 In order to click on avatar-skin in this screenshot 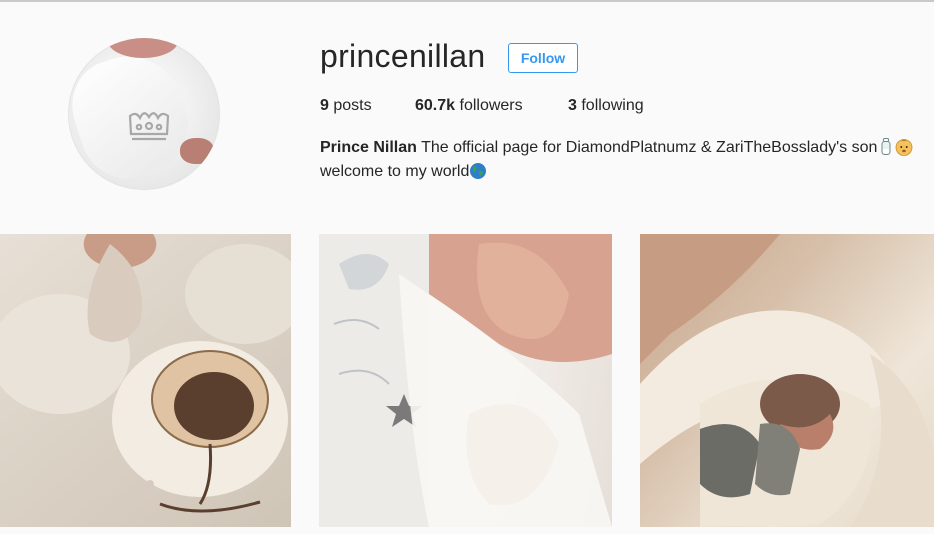, I will do `click(143, 48)`.